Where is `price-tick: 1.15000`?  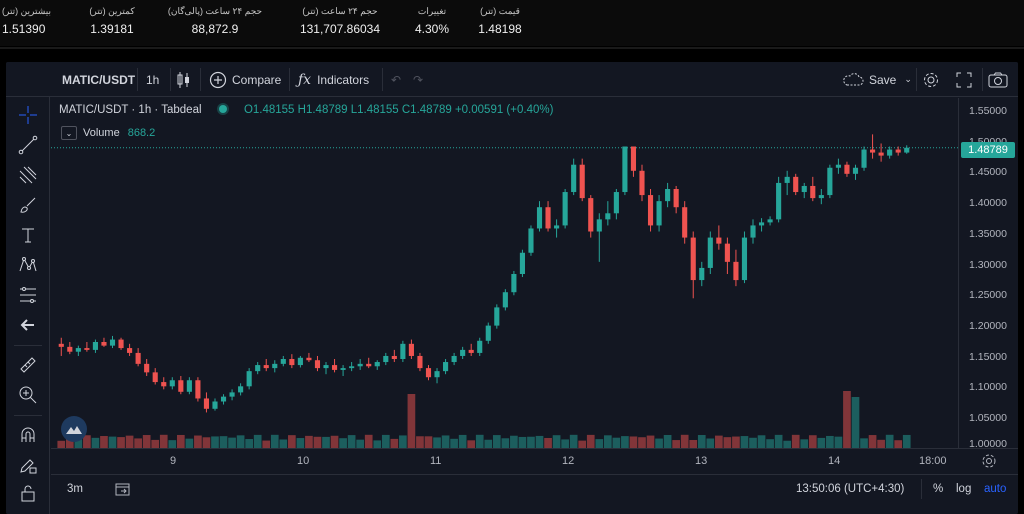 price-tick: 1.15000 is located at coordinates (988, 357).